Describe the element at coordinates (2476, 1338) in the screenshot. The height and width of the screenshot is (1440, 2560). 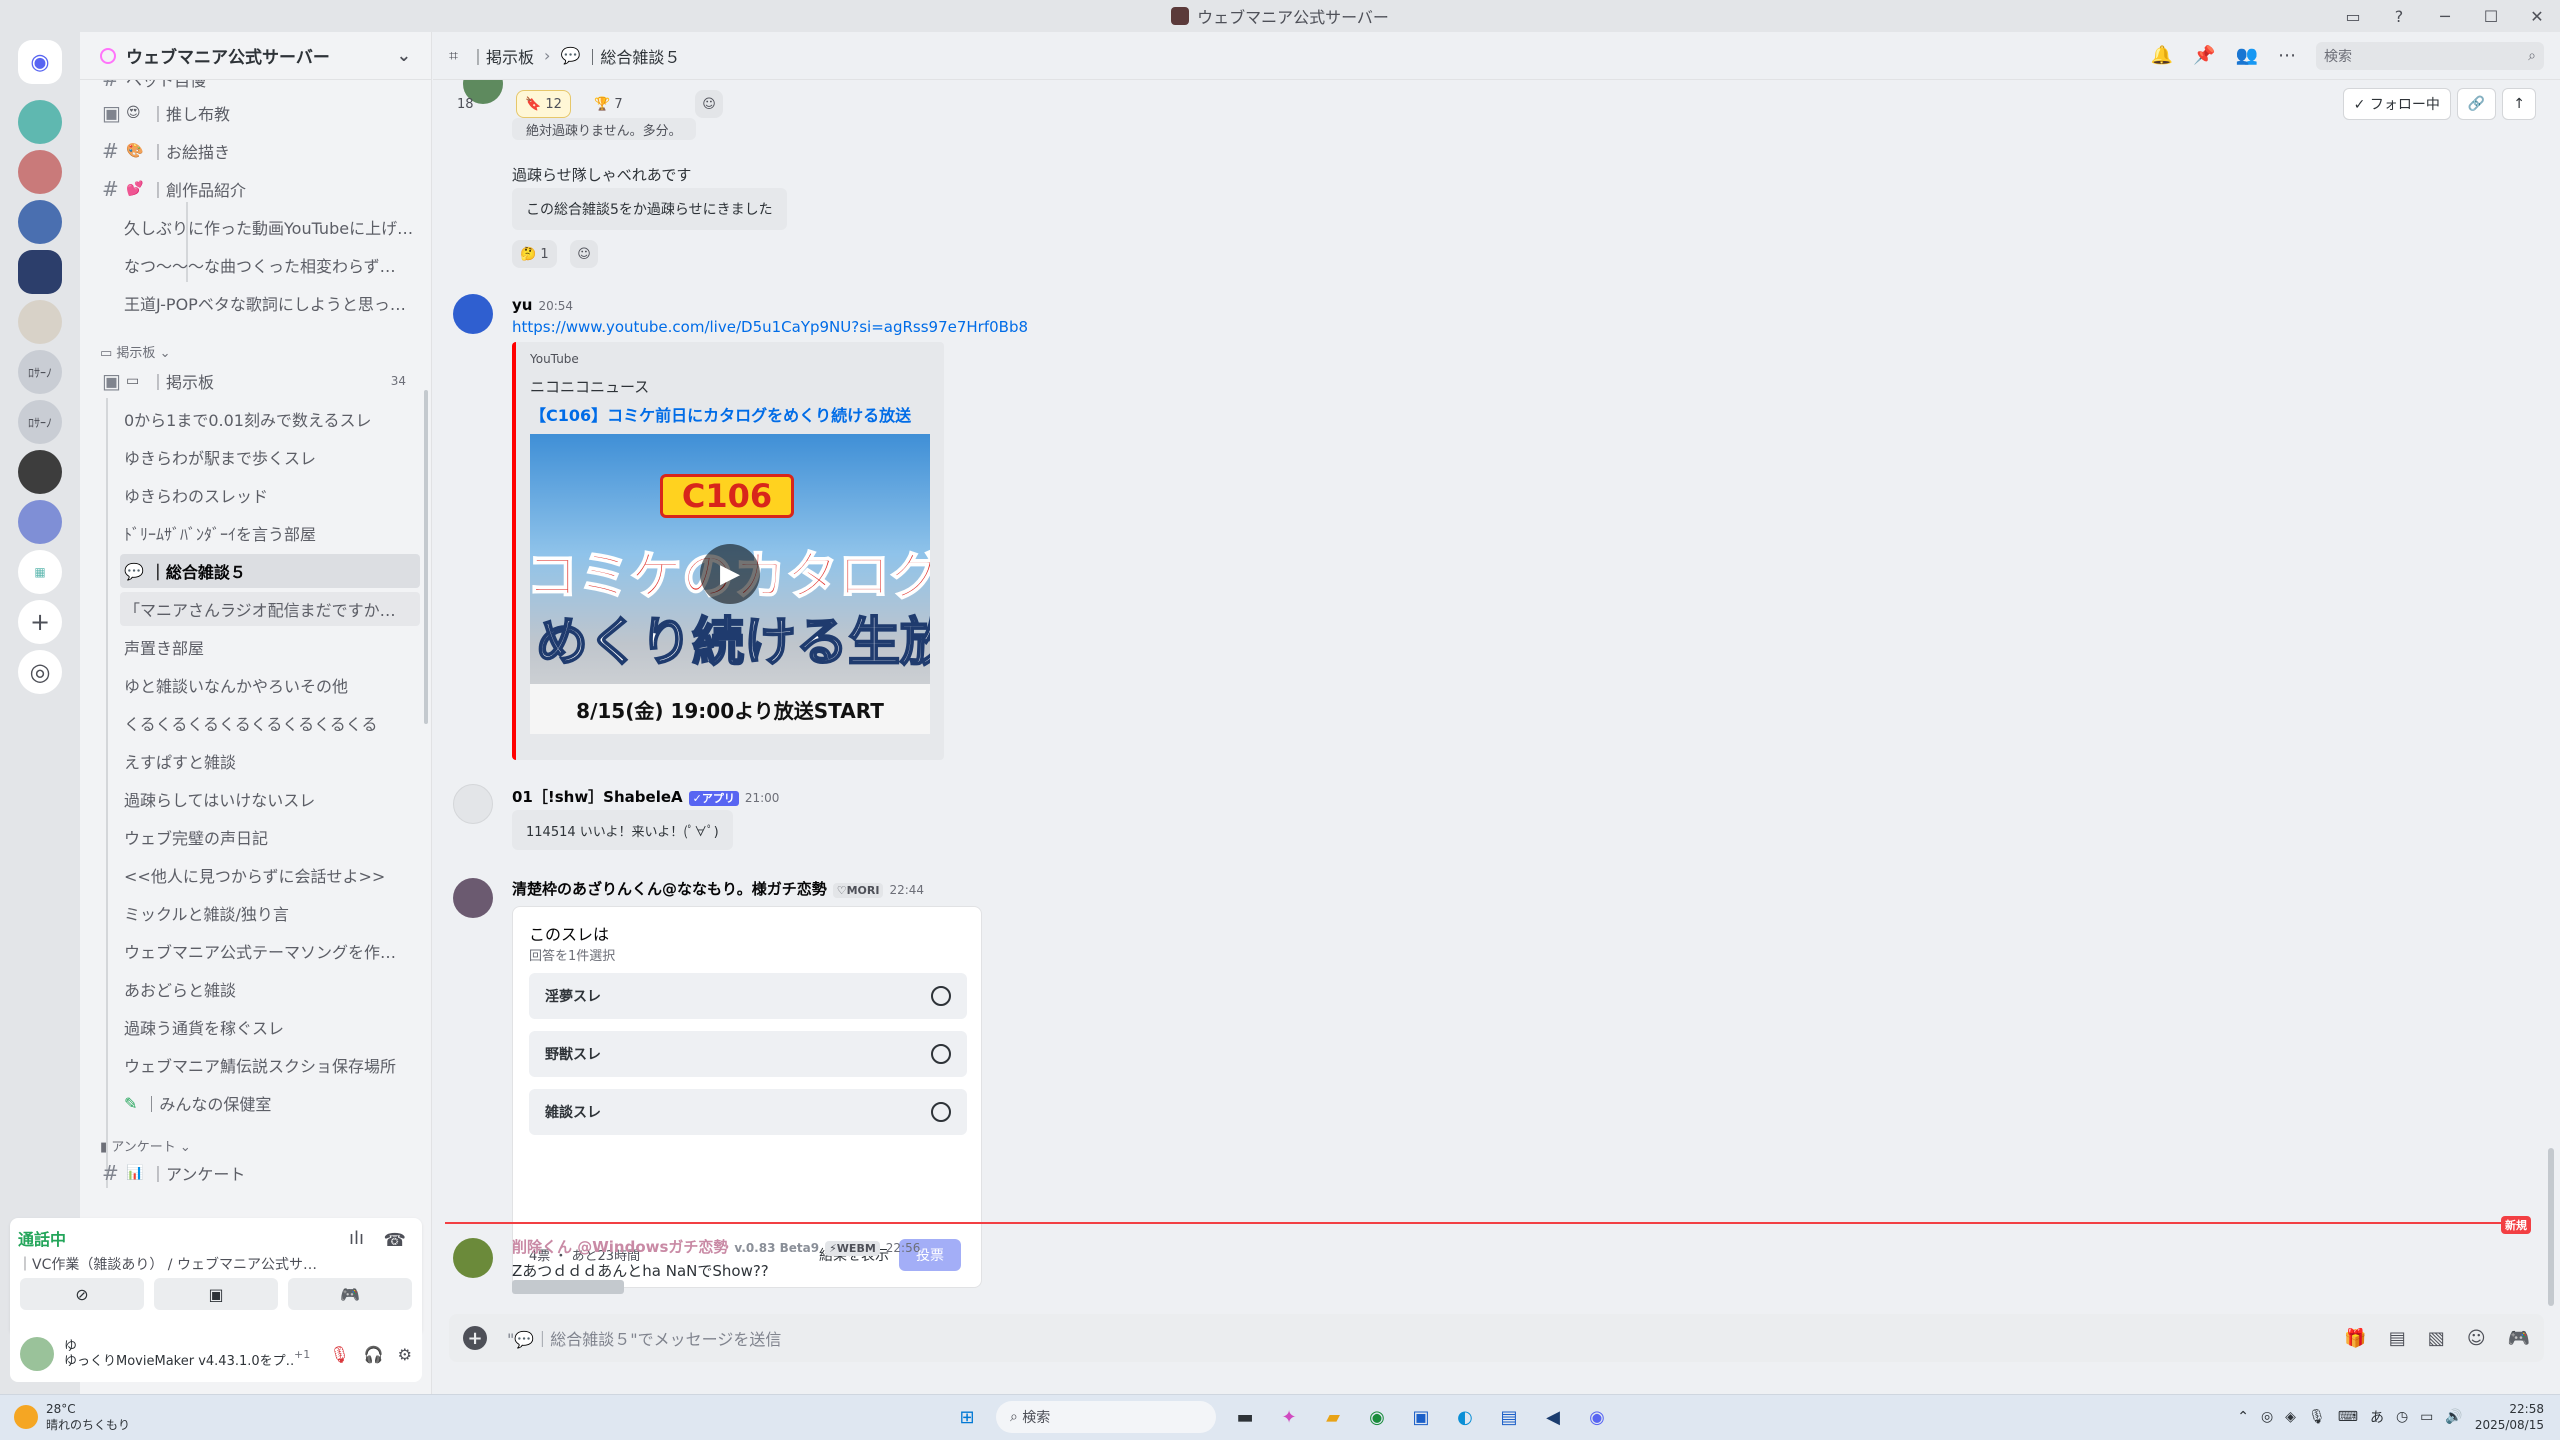
I see `emoji-icon: ☺` at that location.